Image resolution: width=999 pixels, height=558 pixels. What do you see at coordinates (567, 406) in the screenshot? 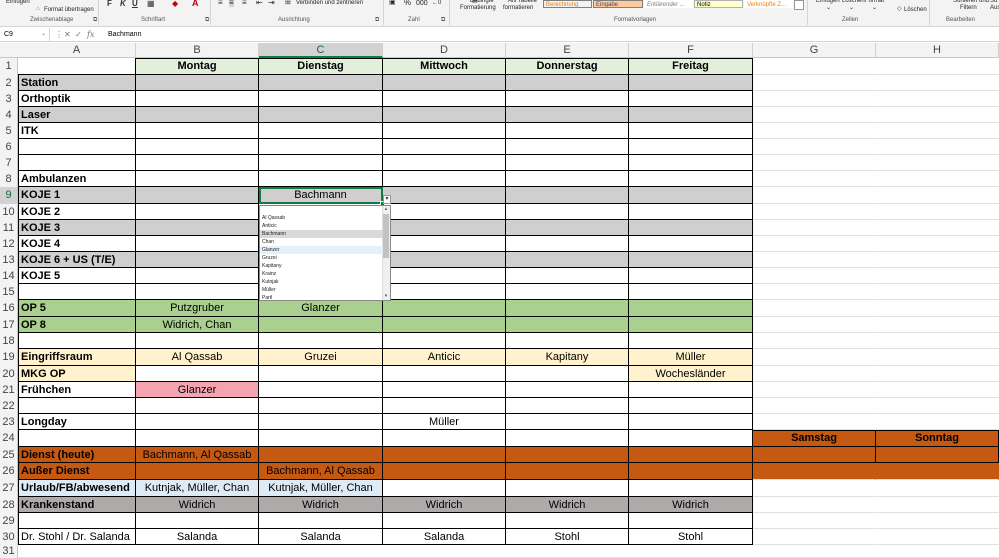
I see `cell-e22` at bounding box center [567, 406].